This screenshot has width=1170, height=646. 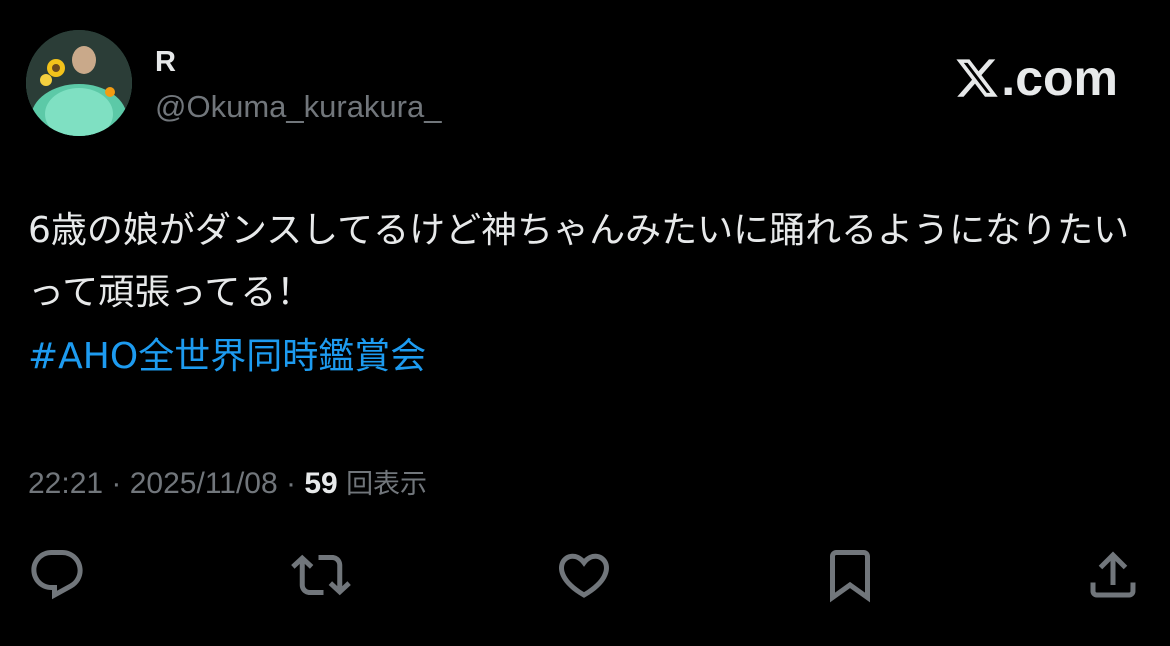 I want to click on bookmark-button, so click(x=850, y=575).